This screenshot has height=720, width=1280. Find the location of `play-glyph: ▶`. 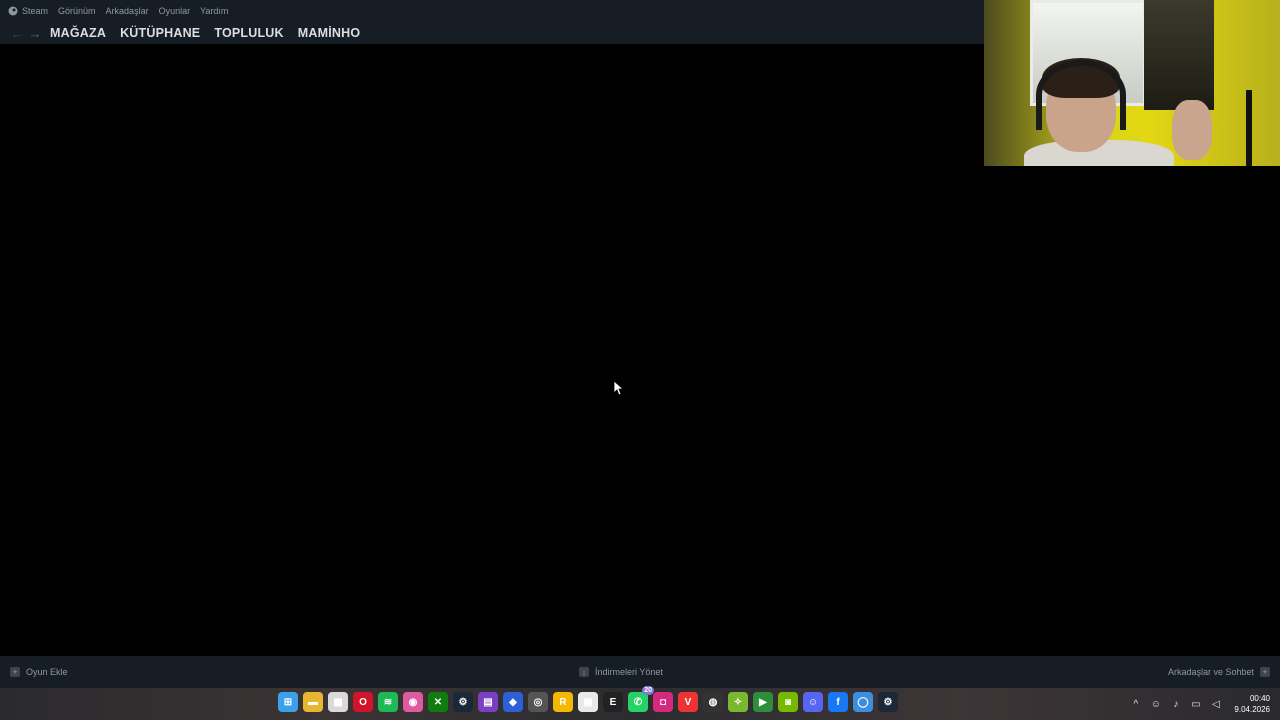

play-glyph: ▶ is located at coordinates (763, 702).